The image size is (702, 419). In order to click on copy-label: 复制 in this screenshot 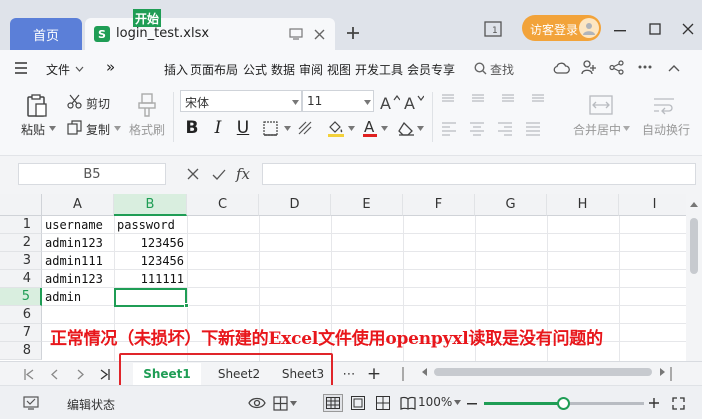, I will do `click(98, 129)`.